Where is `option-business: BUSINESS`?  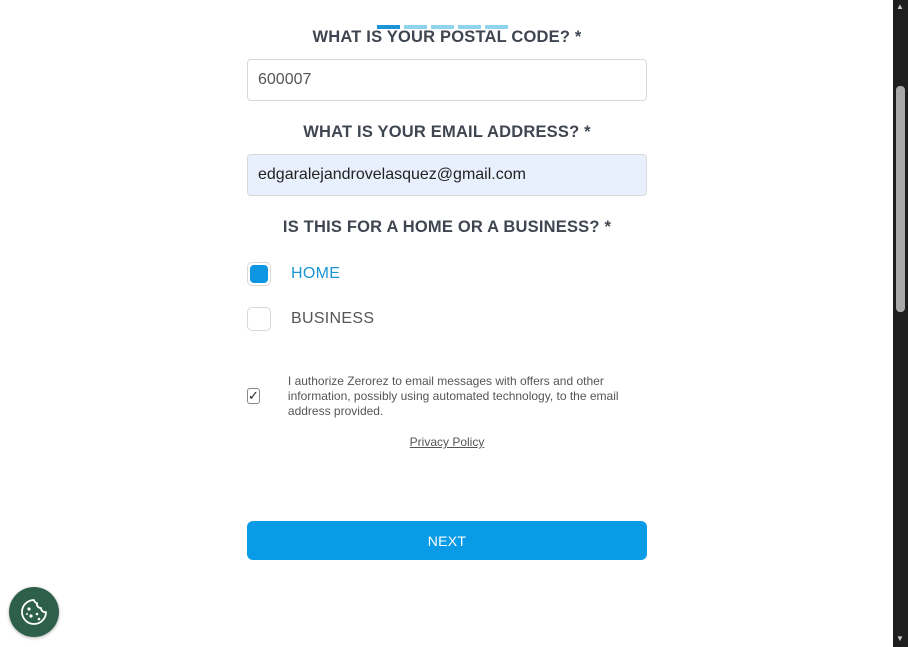
option-business: BUSINESS is located at coordinates (310, 319).